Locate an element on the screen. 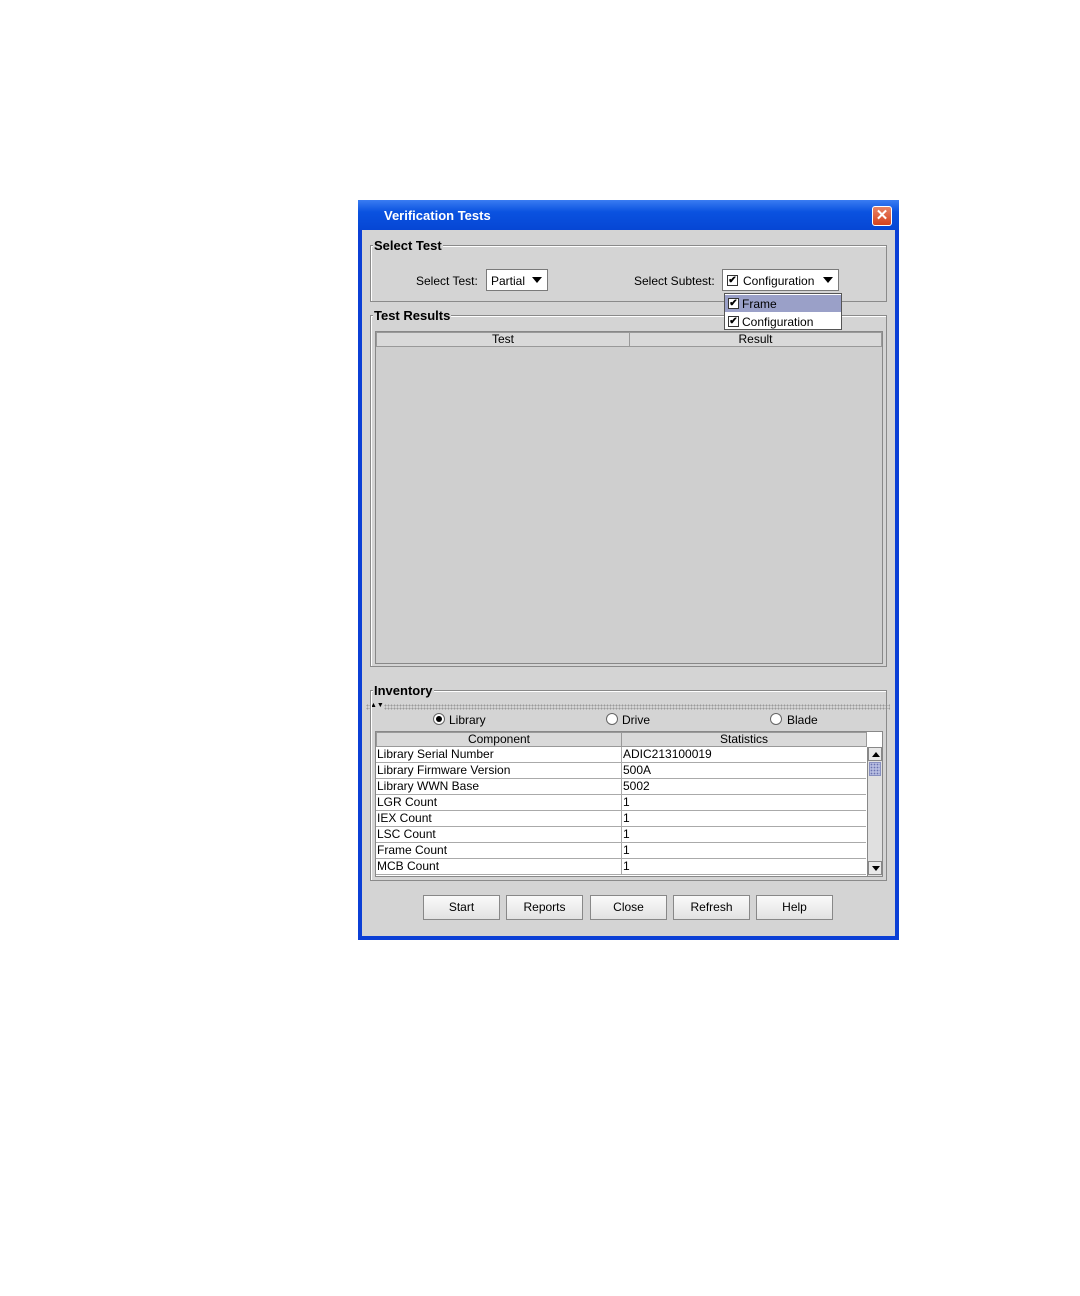  test-results-group: Test Results Test Result is located at coordinates (628, 488).